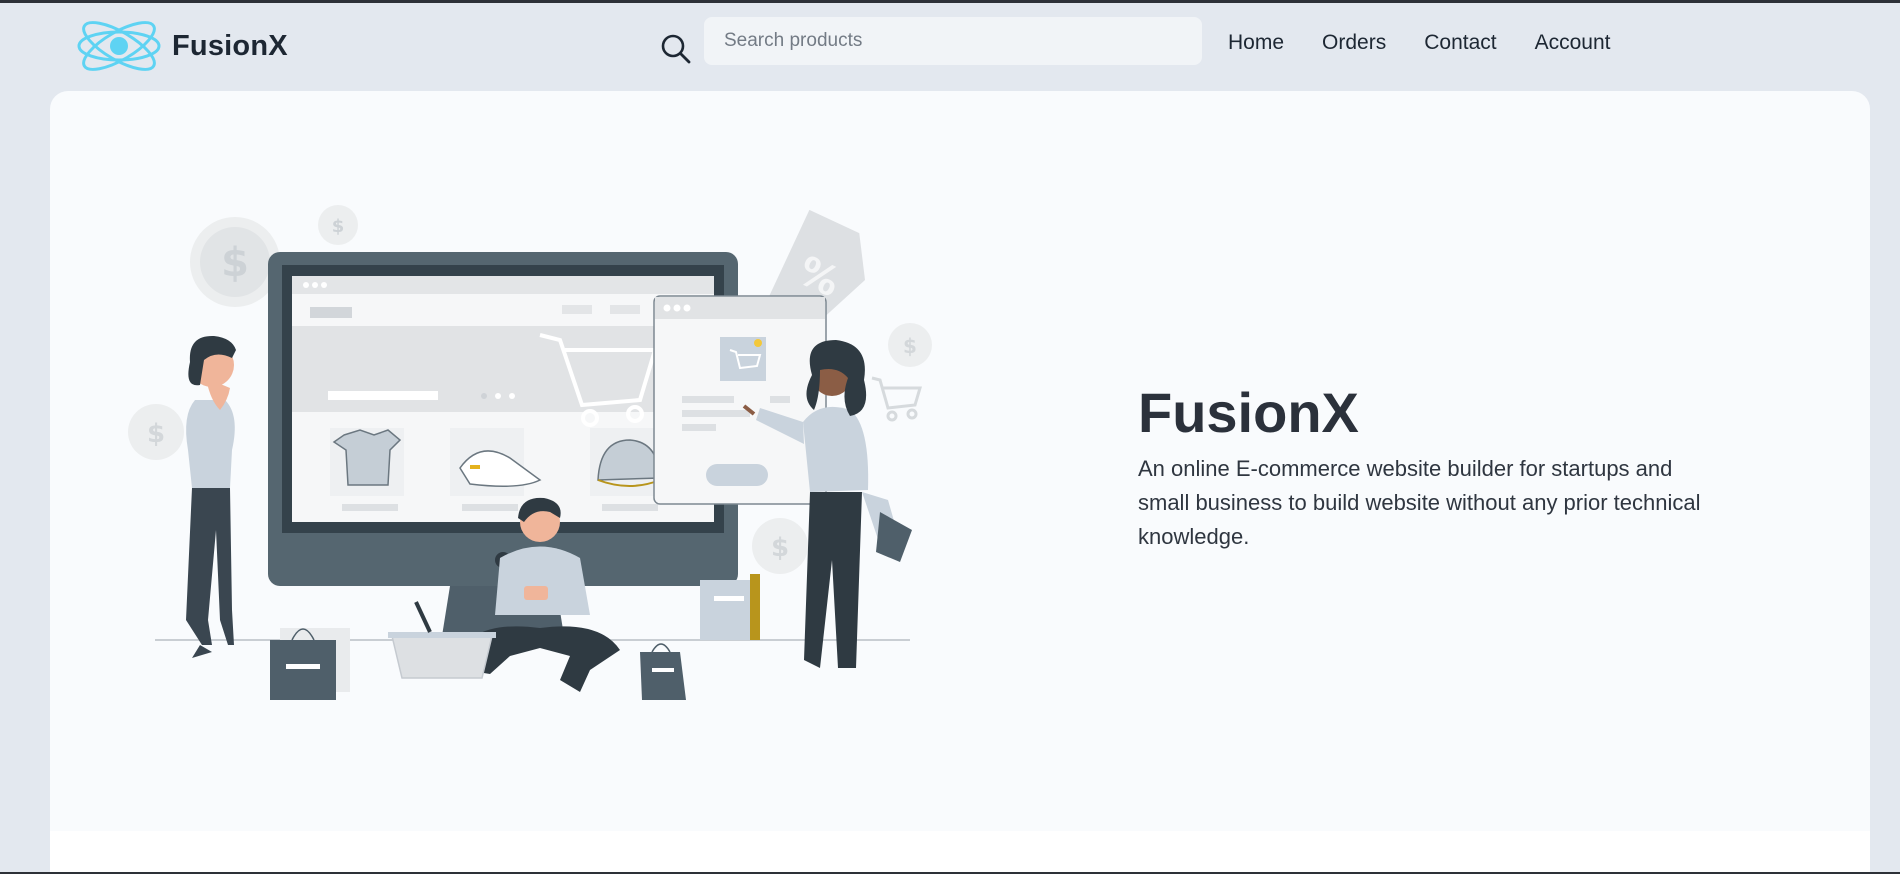  I want to click on nav-home-link: Home, so click(1256, 43).